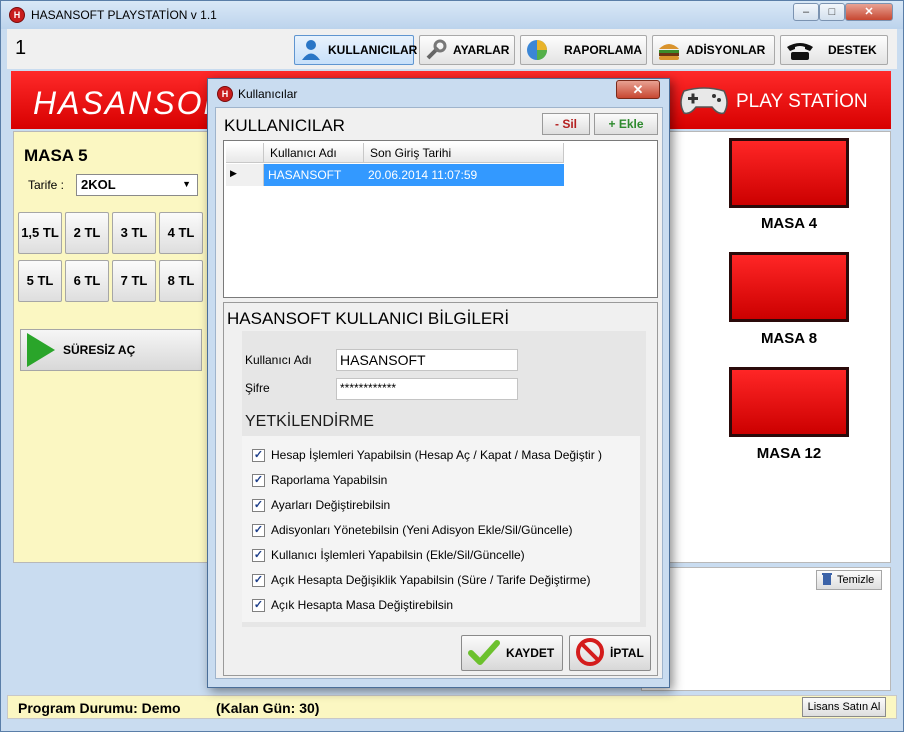 The image size is (904, 732). What do you see at coordinates (56, 155) in the screenshot?
I see `selected-table-title: MASA 5` at bounding box center [56, 155].